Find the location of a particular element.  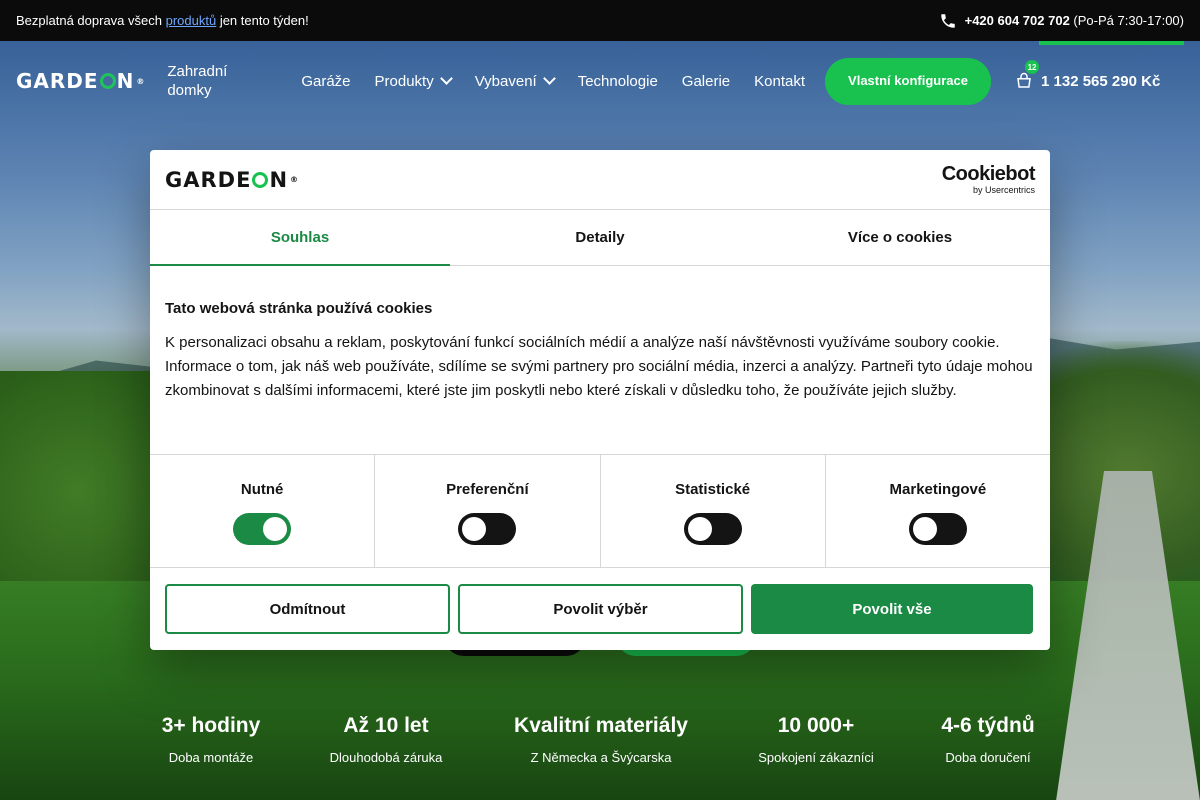

site-subtitle: Zahradní domky is located at coordinates (197, 81).